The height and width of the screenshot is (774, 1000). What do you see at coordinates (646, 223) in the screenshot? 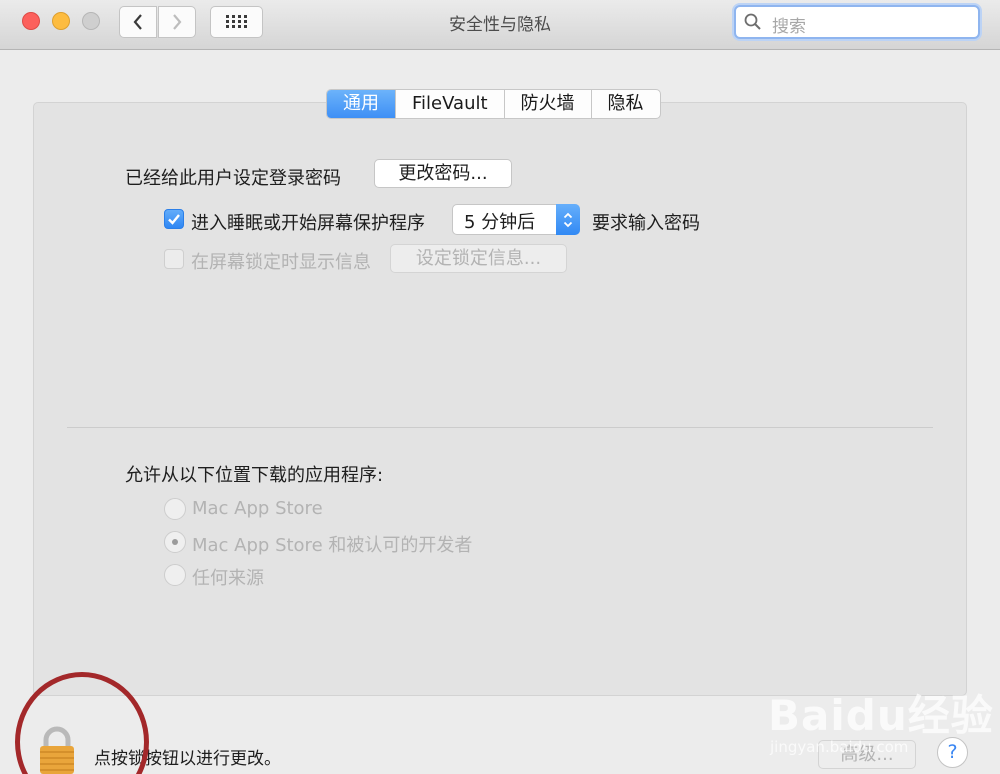
I see `require-password-suffix: 要求输入密码` at bounding box center [646, 223].